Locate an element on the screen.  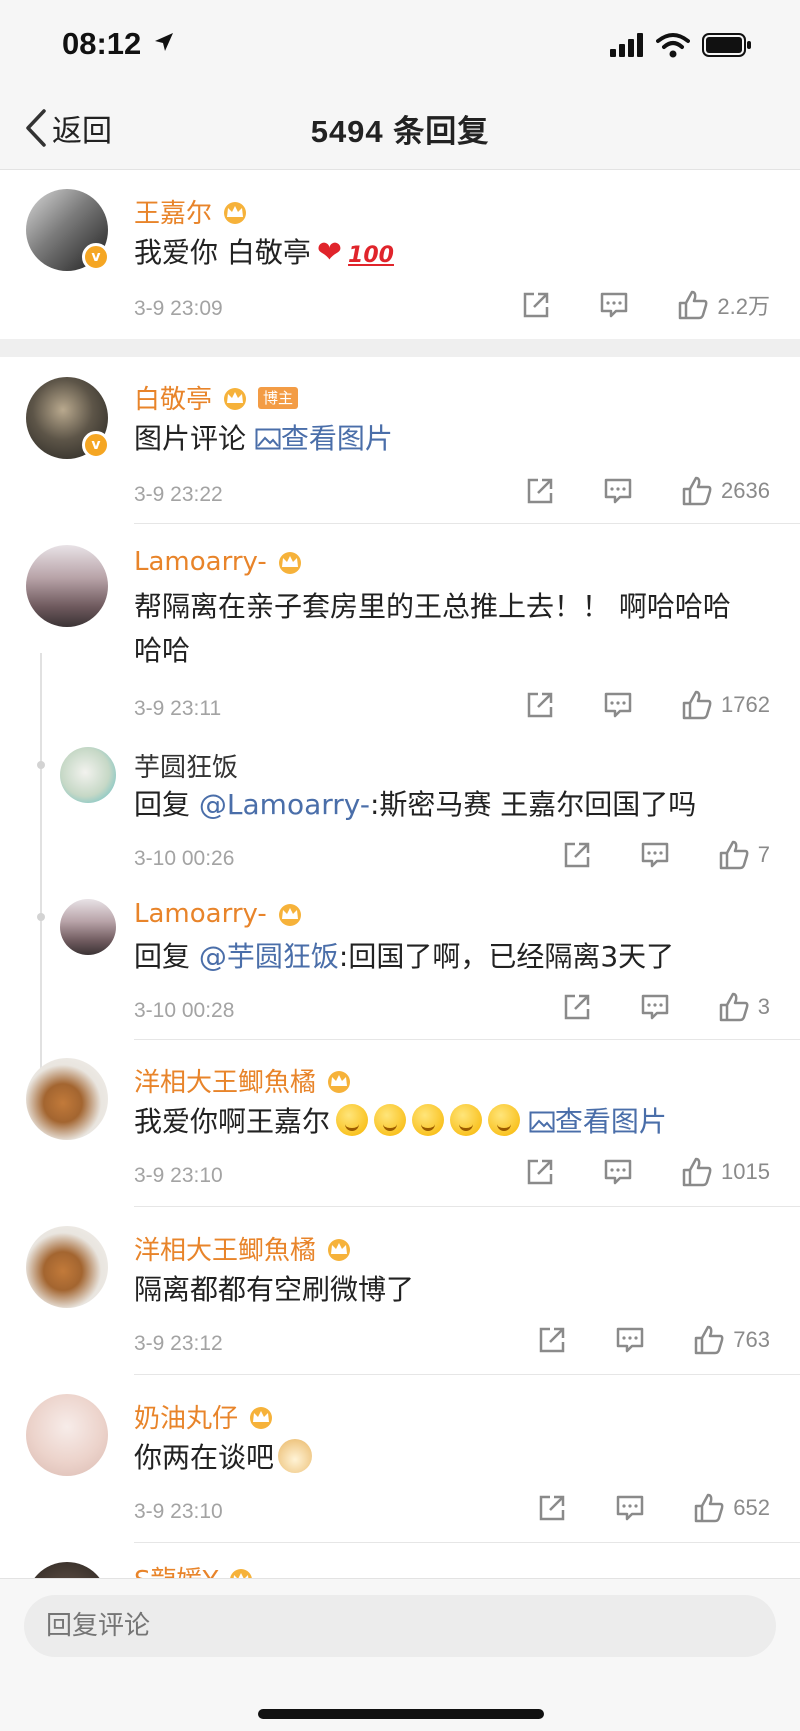
comment-text-body: 隔离都都有空刷微博了 is located at coordinates (274, 1289).